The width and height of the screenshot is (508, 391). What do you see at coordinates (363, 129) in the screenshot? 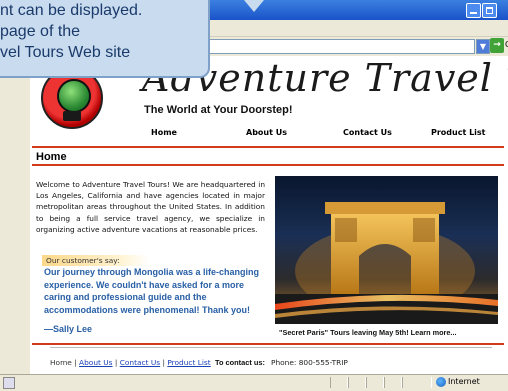
I see `nav-contact-us: Contact Us` at bounding box center [363, 129].